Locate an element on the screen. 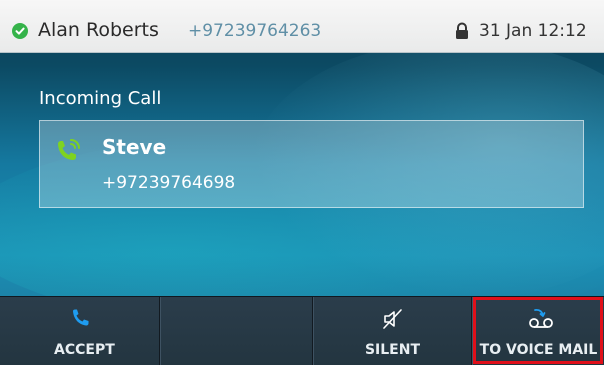 This screenshot has width=604, height=365. status-bar: Alan Roberts +97239764263 31 Jan 12:12 is located at coordinates (302, 26).